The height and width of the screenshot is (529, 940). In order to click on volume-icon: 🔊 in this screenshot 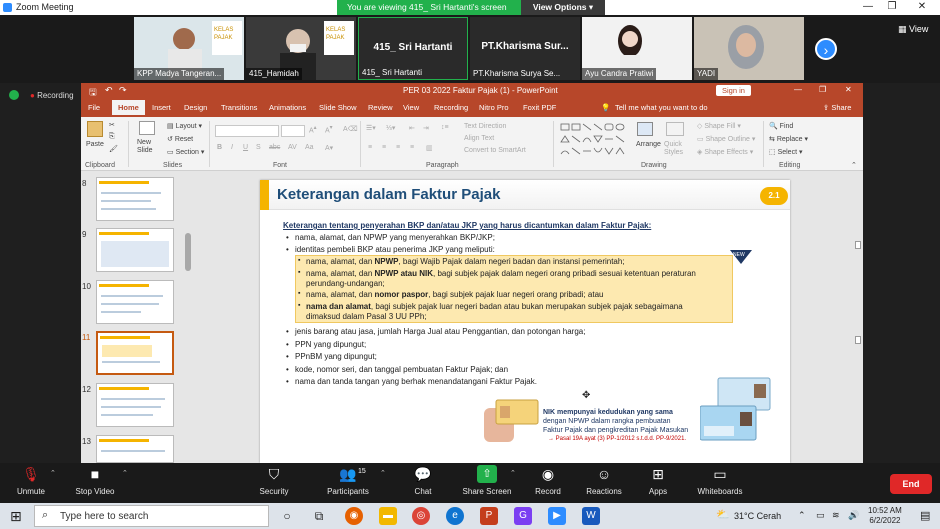, I will do `click(853, 515)`.